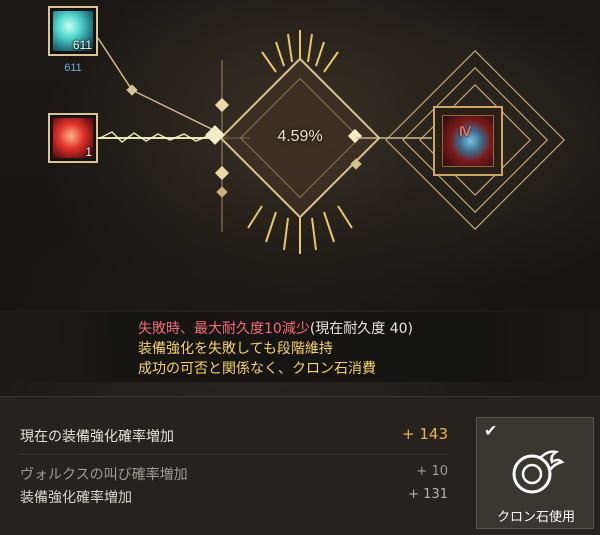  Describe the element at coordinates (535, 517) in the screenshot. I see `cron-button-label: クロン石使用` at that location.